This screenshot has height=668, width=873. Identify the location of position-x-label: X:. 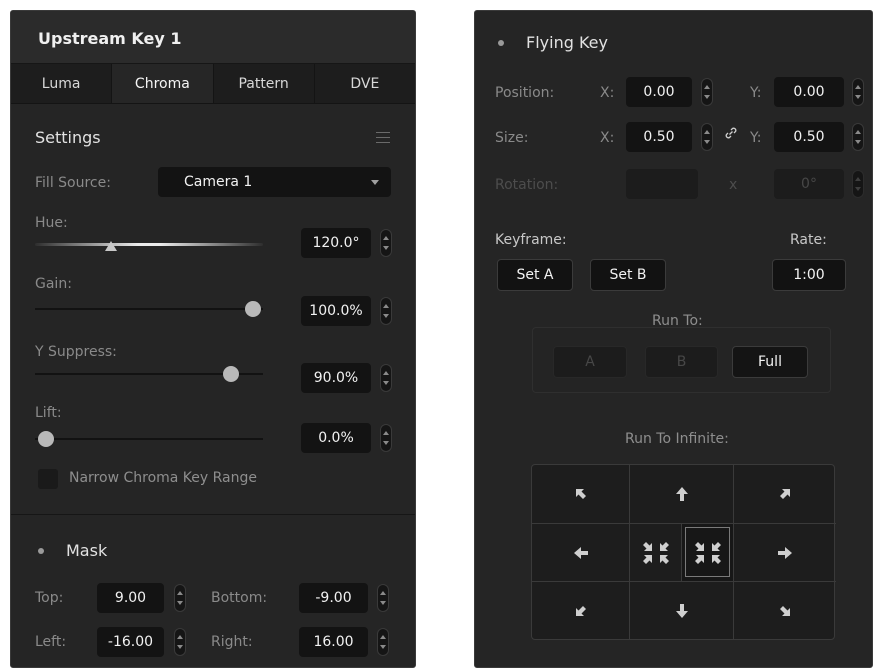
(607, 93).